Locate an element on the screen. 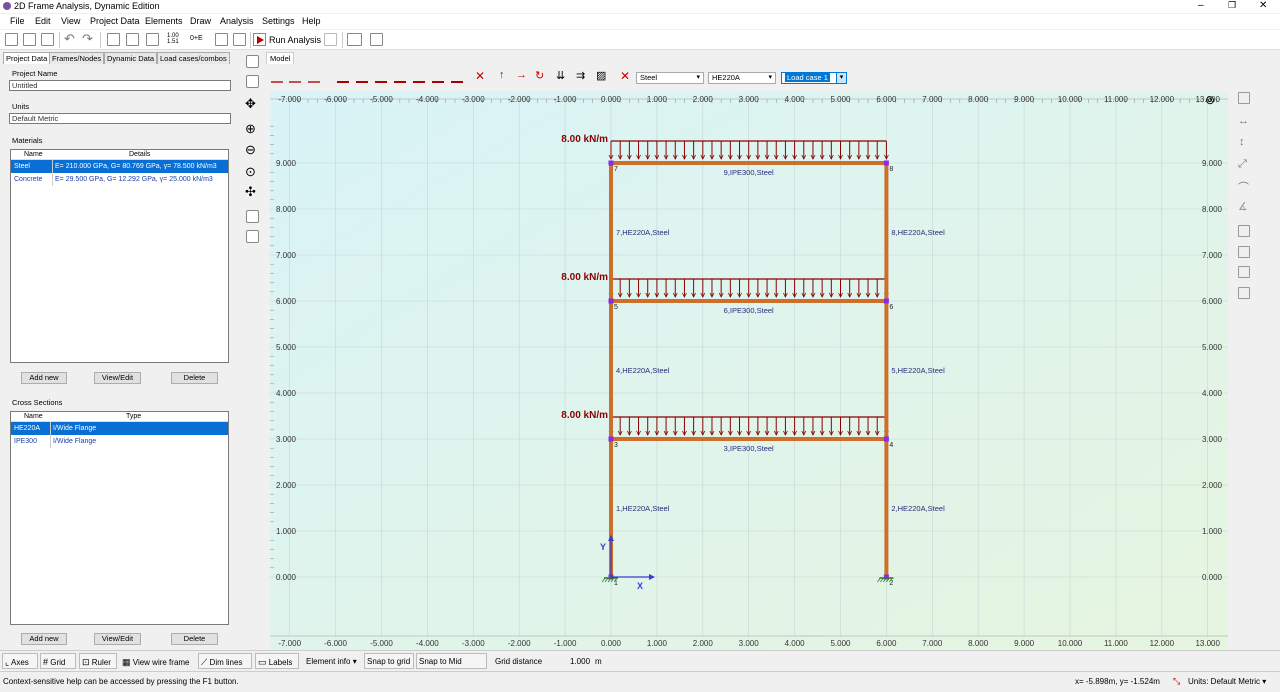 The height and width of the screenshot is (692, 1280). sections-add-new-button: Add new is located at coordinates (44, 639).